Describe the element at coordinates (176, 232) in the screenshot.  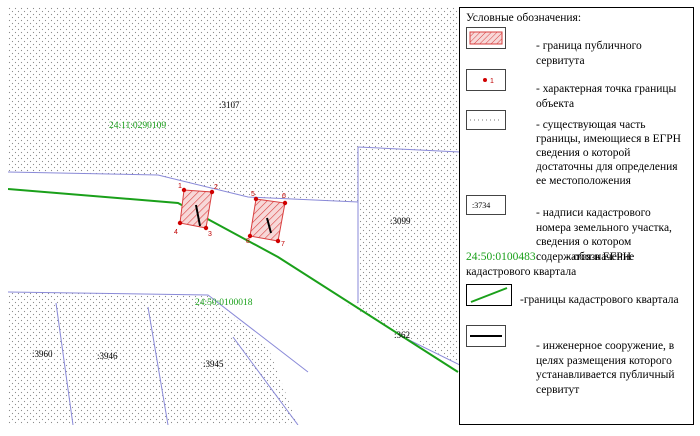
I see `point-4-label: 4` at that location.